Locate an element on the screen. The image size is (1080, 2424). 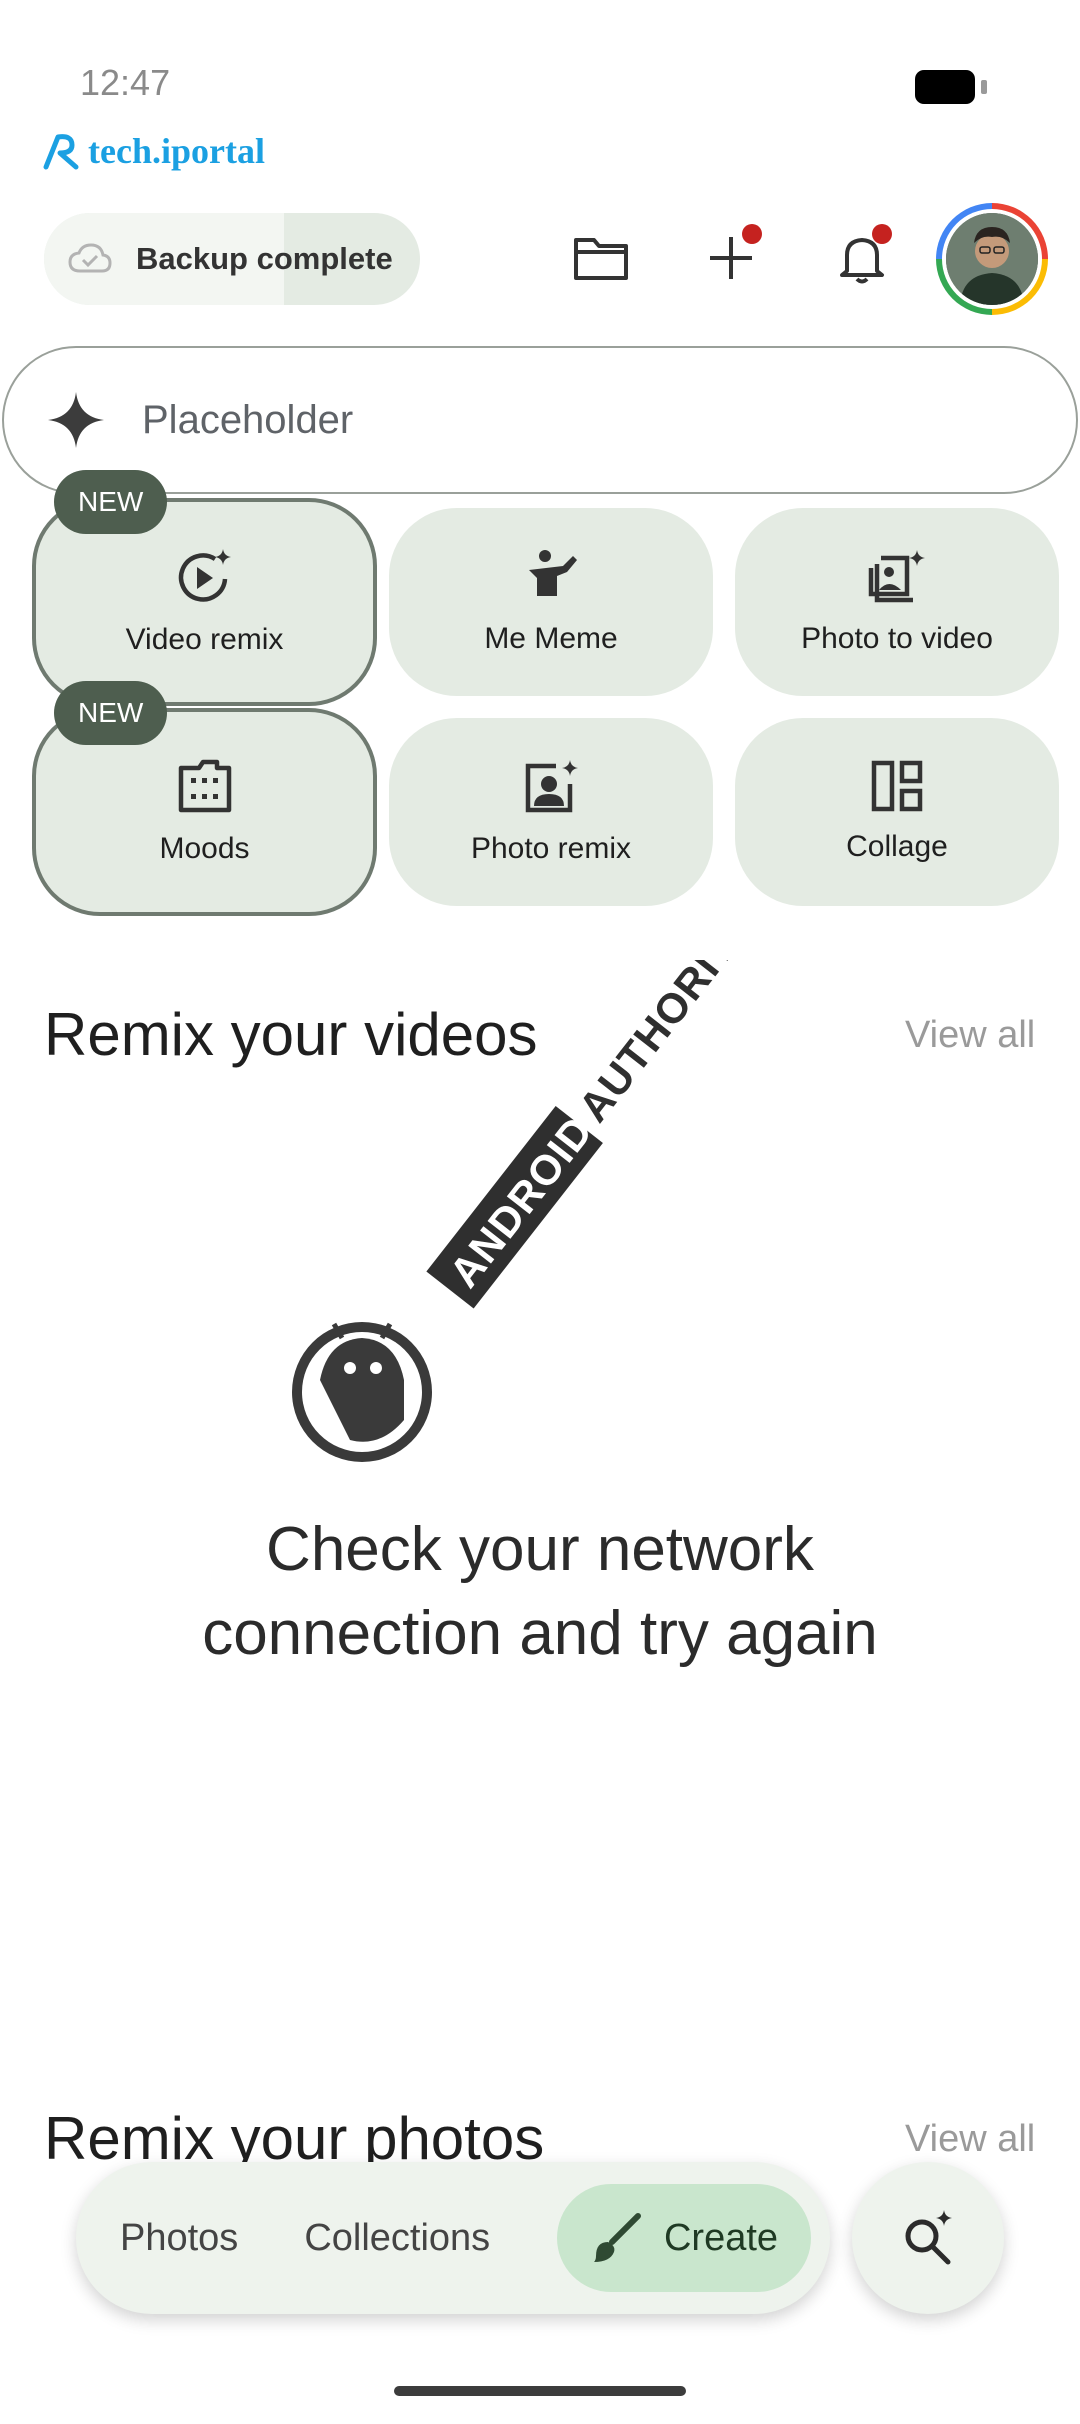
photo-stack-sparkle-icon is located at coordinates (896, 576).